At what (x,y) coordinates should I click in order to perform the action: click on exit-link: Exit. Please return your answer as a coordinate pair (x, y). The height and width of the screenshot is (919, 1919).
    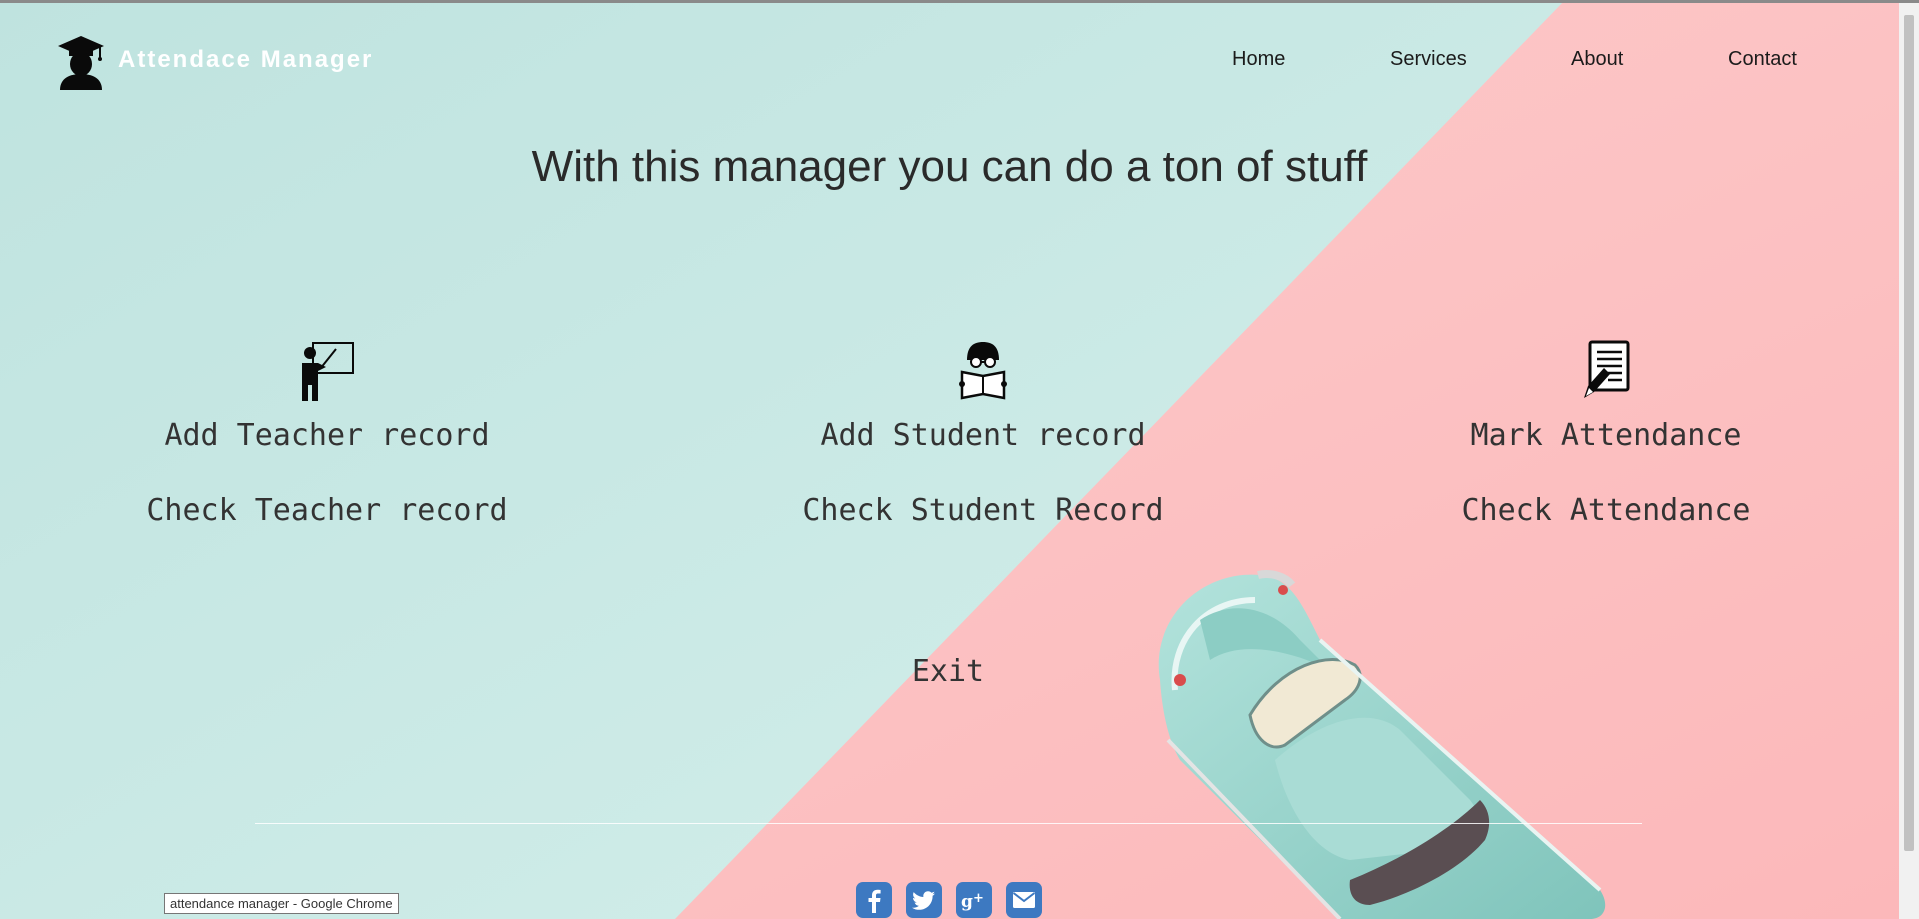
    Looking at the image, I should click on (948, 671).